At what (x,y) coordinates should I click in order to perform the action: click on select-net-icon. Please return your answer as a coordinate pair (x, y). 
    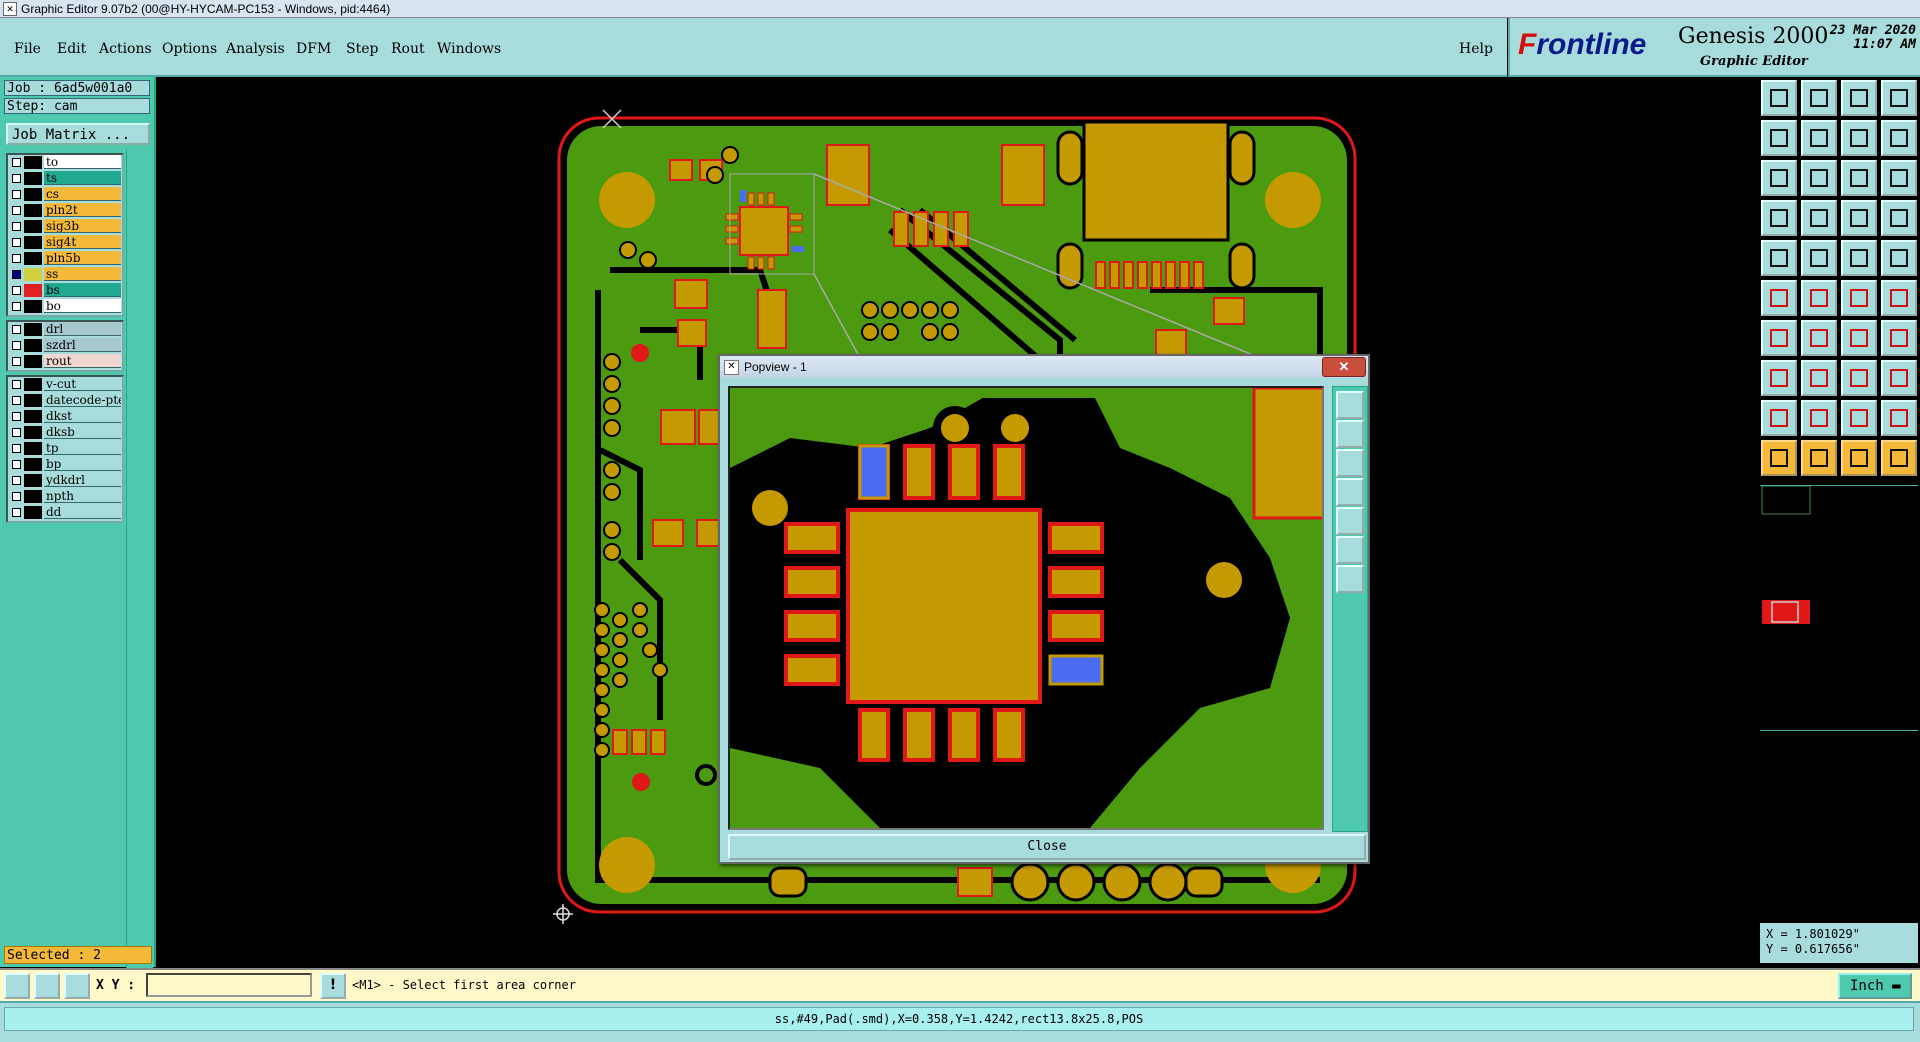
    Looking at the image, I should click on (1819, 458).